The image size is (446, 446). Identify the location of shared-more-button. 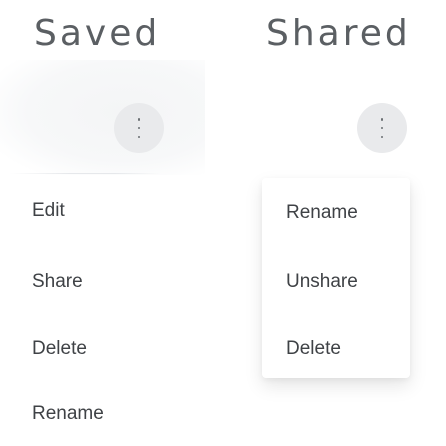
(382, 128).